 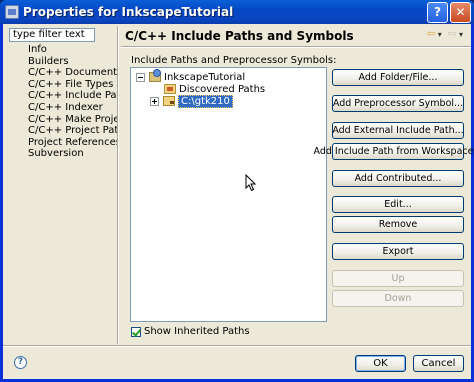 I want to click on nav-item-label: C/C++ Documentation, so click(x=72, y=73).